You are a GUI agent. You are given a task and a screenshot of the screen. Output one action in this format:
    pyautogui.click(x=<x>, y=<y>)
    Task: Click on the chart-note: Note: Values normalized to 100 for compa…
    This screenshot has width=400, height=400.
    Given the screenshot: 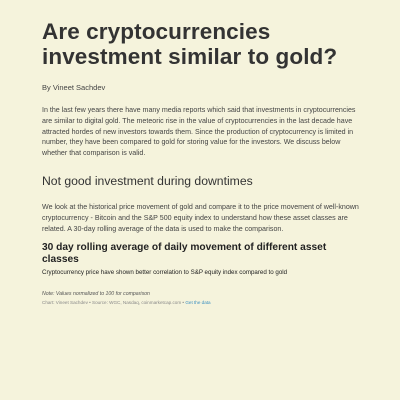 What is the action you would take?
    pyautogui.click(x=96, y=294)
    